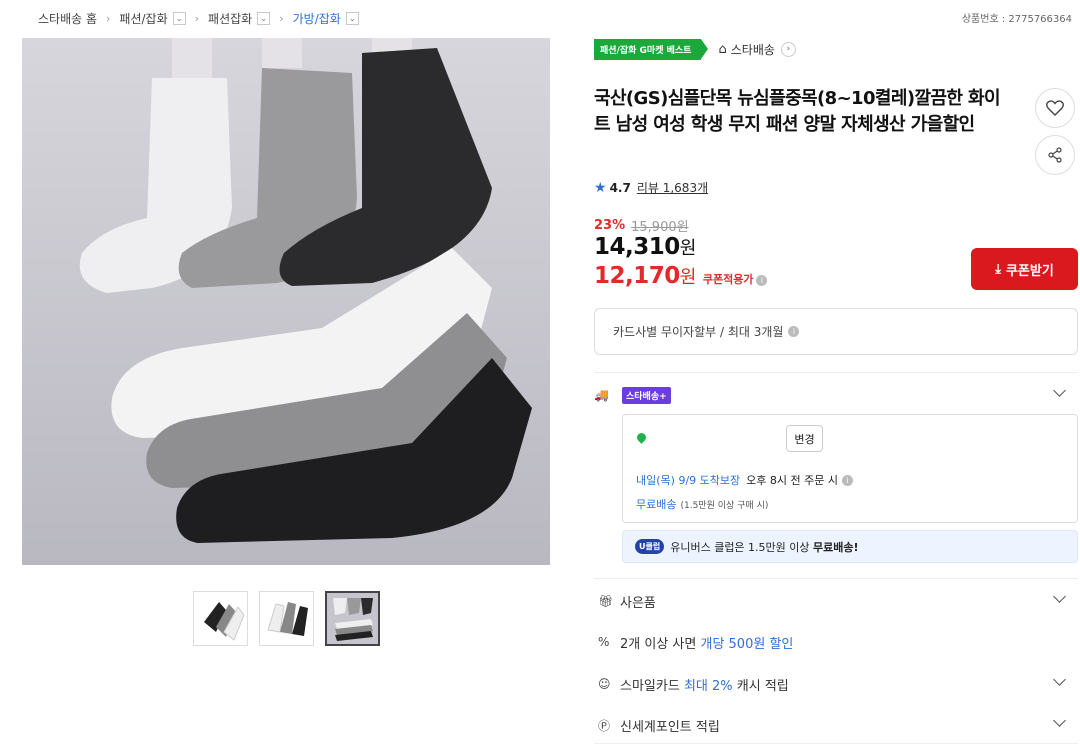 Image resolution: width=1080 pixels, height=750 pixels. Describe the element at coordinates (601, 395) in the screenshot. I see `truck-icon: 🚚` at that location.